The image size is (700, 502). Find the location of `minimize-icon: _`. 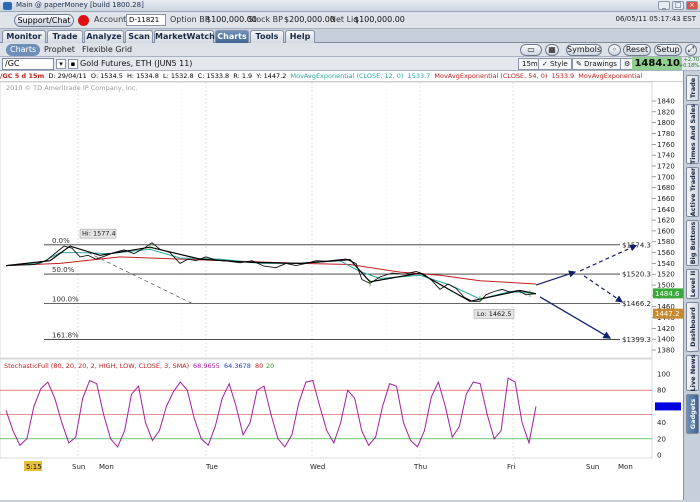

minimize-icon: _ is located at coordinates (664, 5).